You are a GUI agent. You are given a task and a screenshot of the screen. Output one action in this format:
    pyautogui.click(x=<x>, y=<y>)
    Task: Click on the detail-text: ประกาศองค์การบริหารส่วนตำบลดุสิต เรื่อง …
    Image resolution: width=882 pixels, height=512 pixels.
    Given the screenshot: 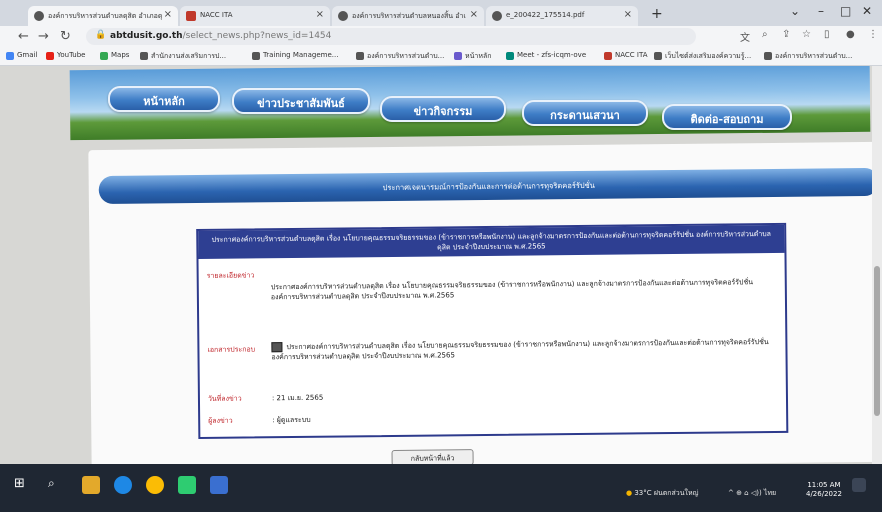 What is the action you would take?
    pyautogui.click(x=512, y=290)
    